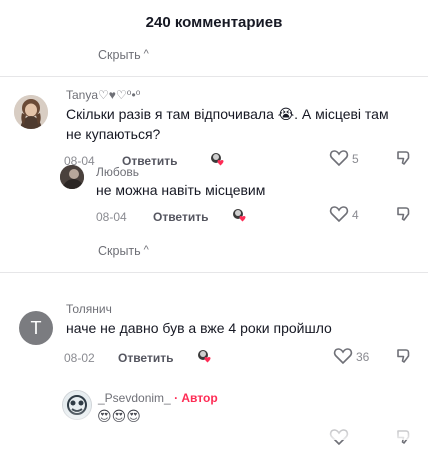  Describe the element at coordinates (355, 215) in the screenshot. I see `like-count: 4` at that location.